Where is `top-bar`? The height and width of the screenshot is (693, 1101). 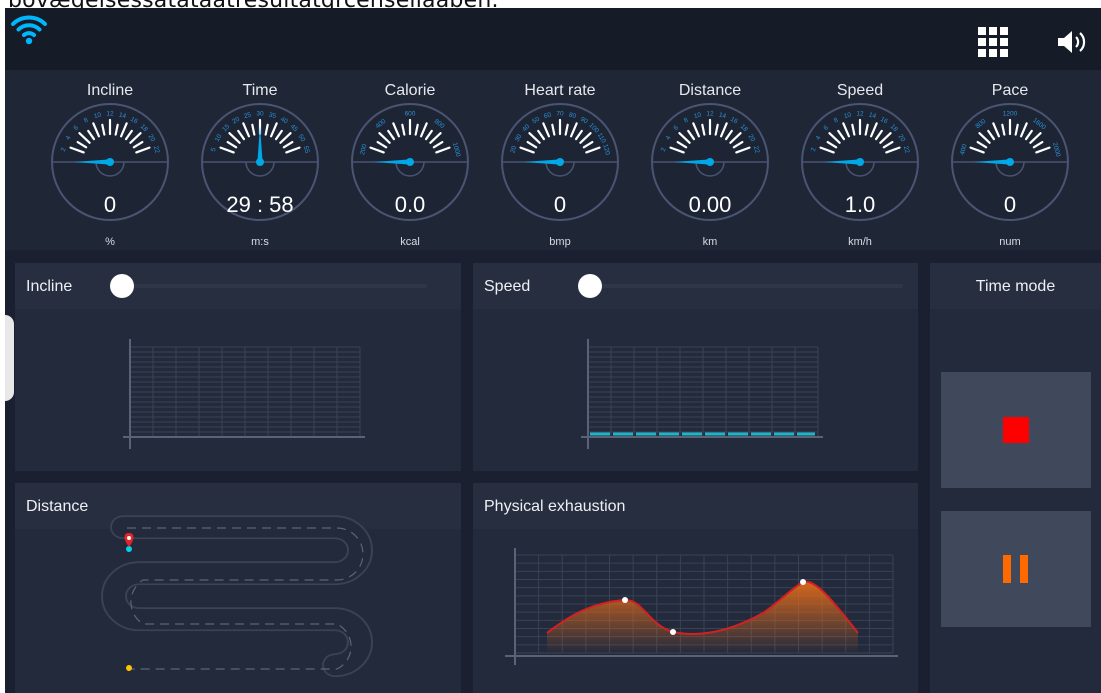
top-bar is located at coordinates (553, 39).